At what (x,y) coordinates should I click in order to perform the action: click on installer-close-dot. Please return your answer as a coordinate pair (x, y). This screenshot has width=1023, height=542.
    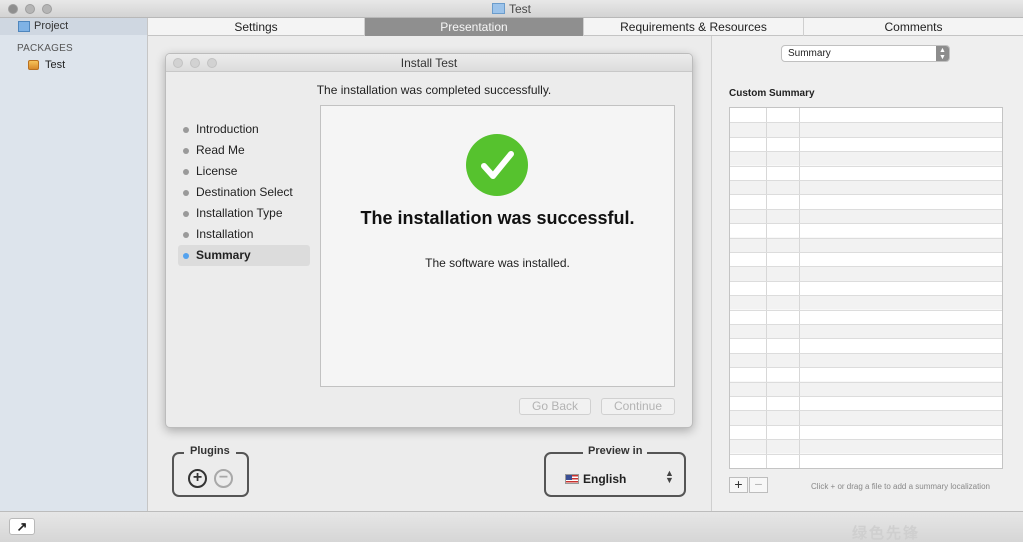
    Looking at the image, I should click on (178, 63).